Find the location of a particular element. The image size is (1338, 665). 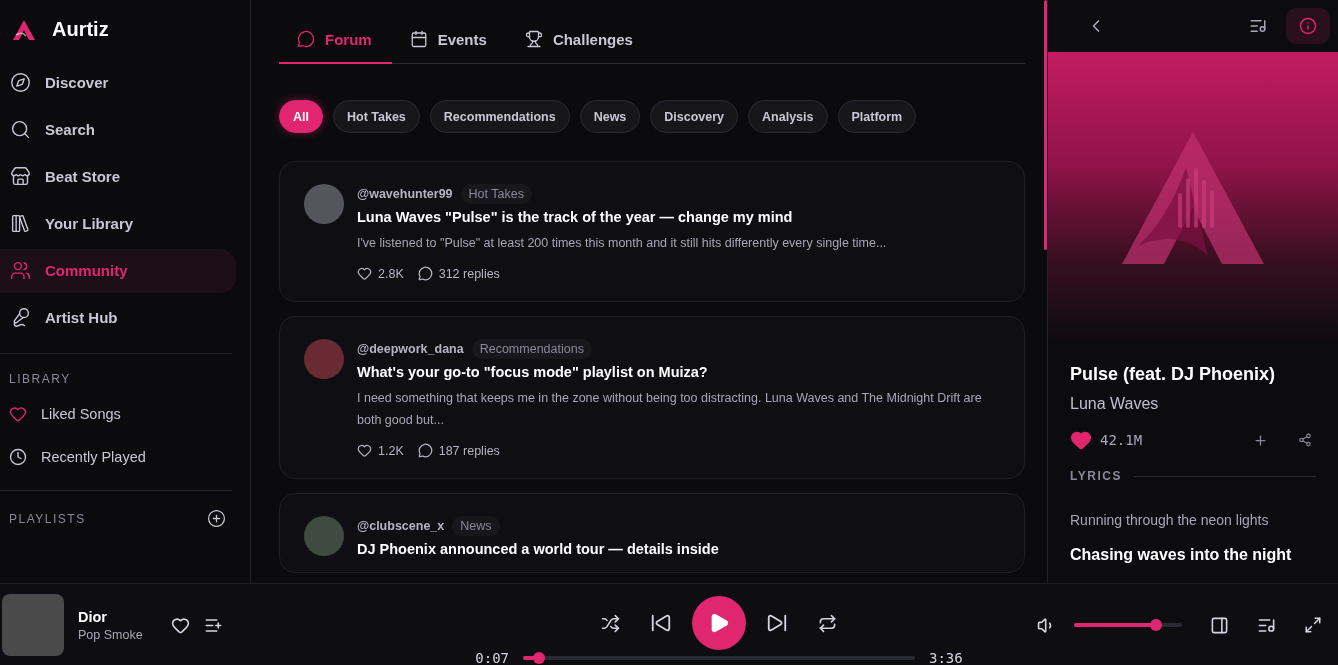

post-card: @clubscene_x News DJ Phoenix announced a world tour — details inside is located at coordinates (652, 533).